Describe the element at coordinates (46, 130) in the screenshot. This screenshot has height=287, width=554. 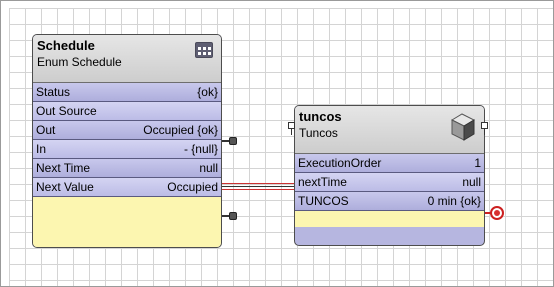
I see `slot-label: Out` at that location.